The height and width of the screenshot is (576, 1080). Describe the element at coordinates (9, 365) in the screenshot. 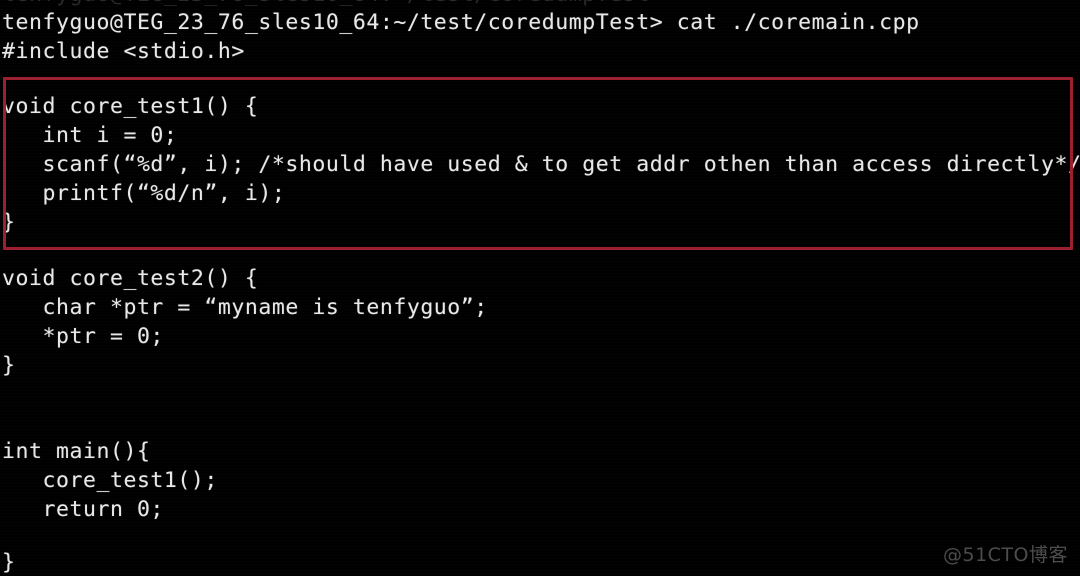

I see `code-line-core-test2-end: }` at that location.